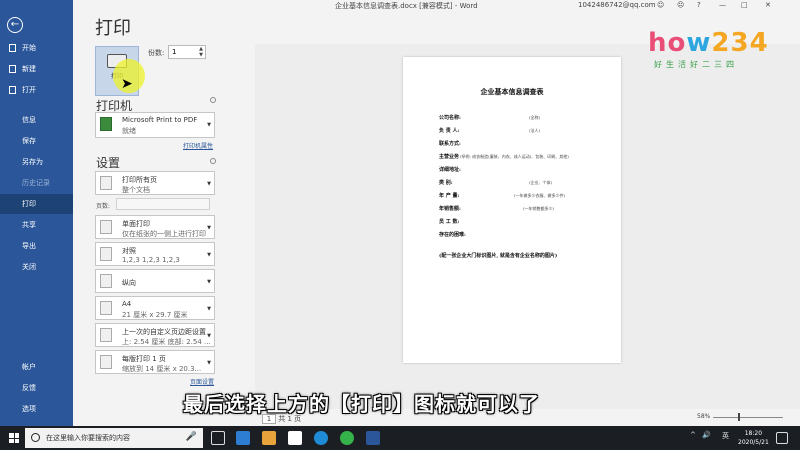 The image size is (800, 450). I want to click on sidebar-item-close: 关闭, so click(36, 267).